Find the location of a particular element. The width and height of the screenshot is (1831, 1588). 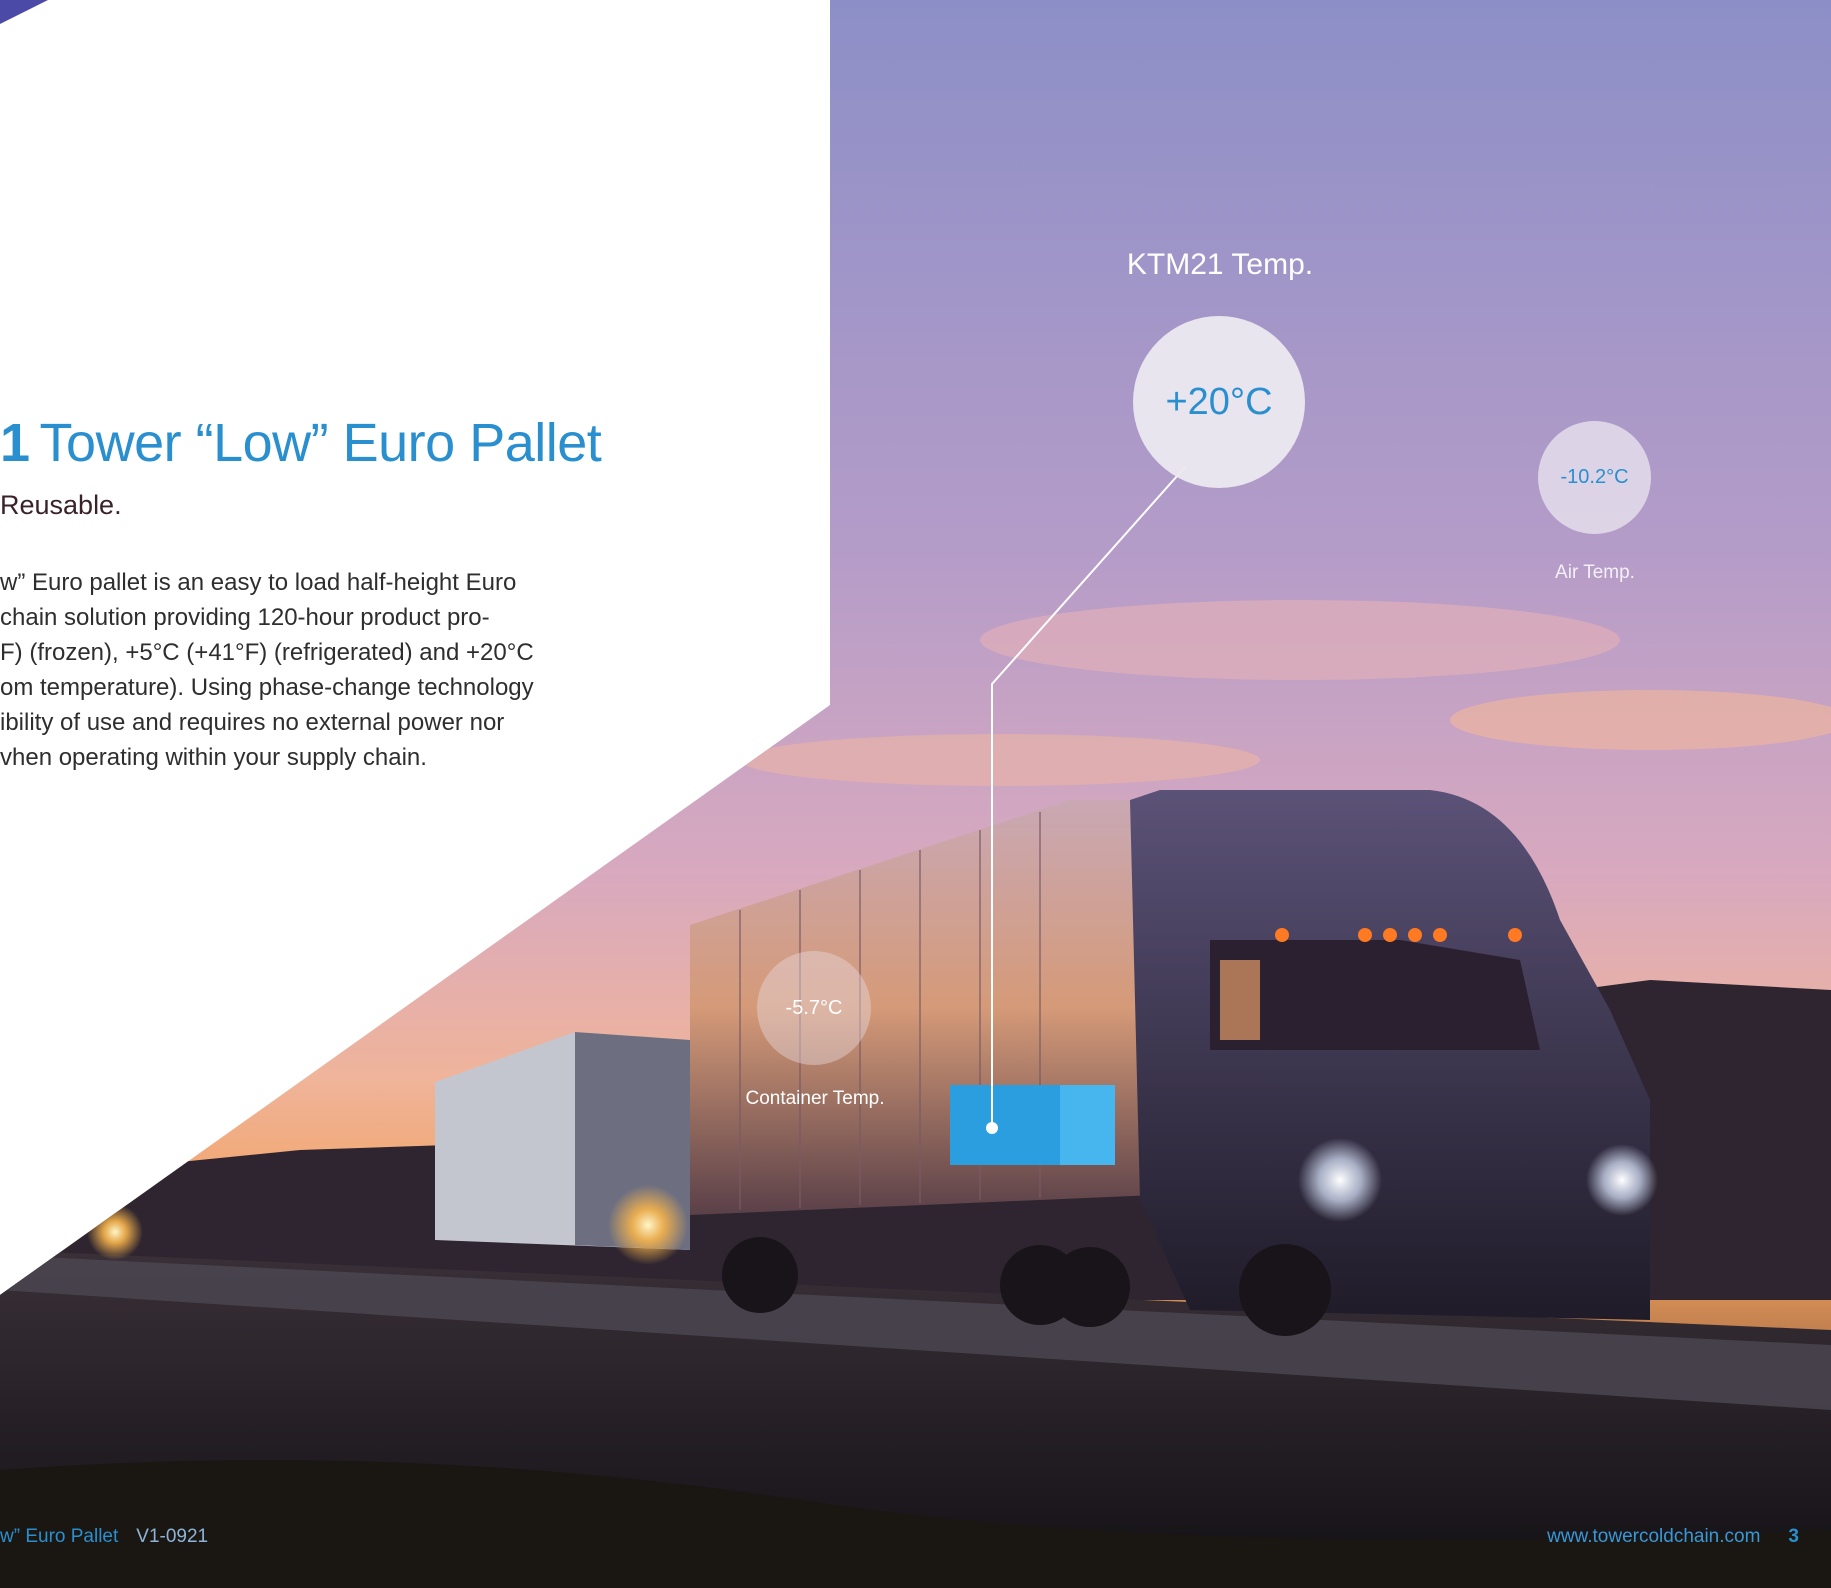

air-temp-bubble: -10.2°C is located at coordinates (1594, 477).